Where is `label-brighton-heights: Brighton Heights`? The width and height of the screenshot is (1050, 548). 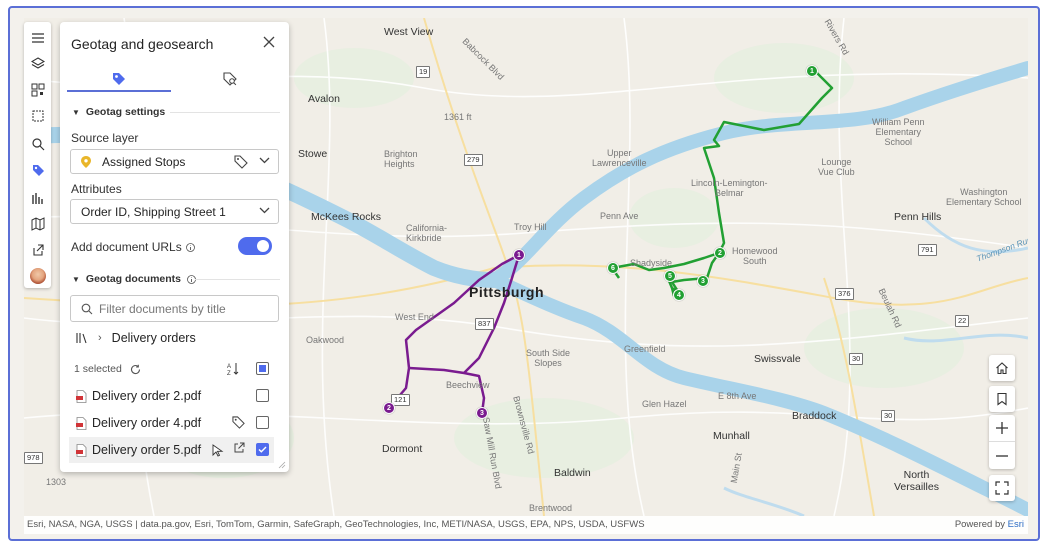 label-brighton-heights: Brighton Heights is located at coordinates (401, 159).